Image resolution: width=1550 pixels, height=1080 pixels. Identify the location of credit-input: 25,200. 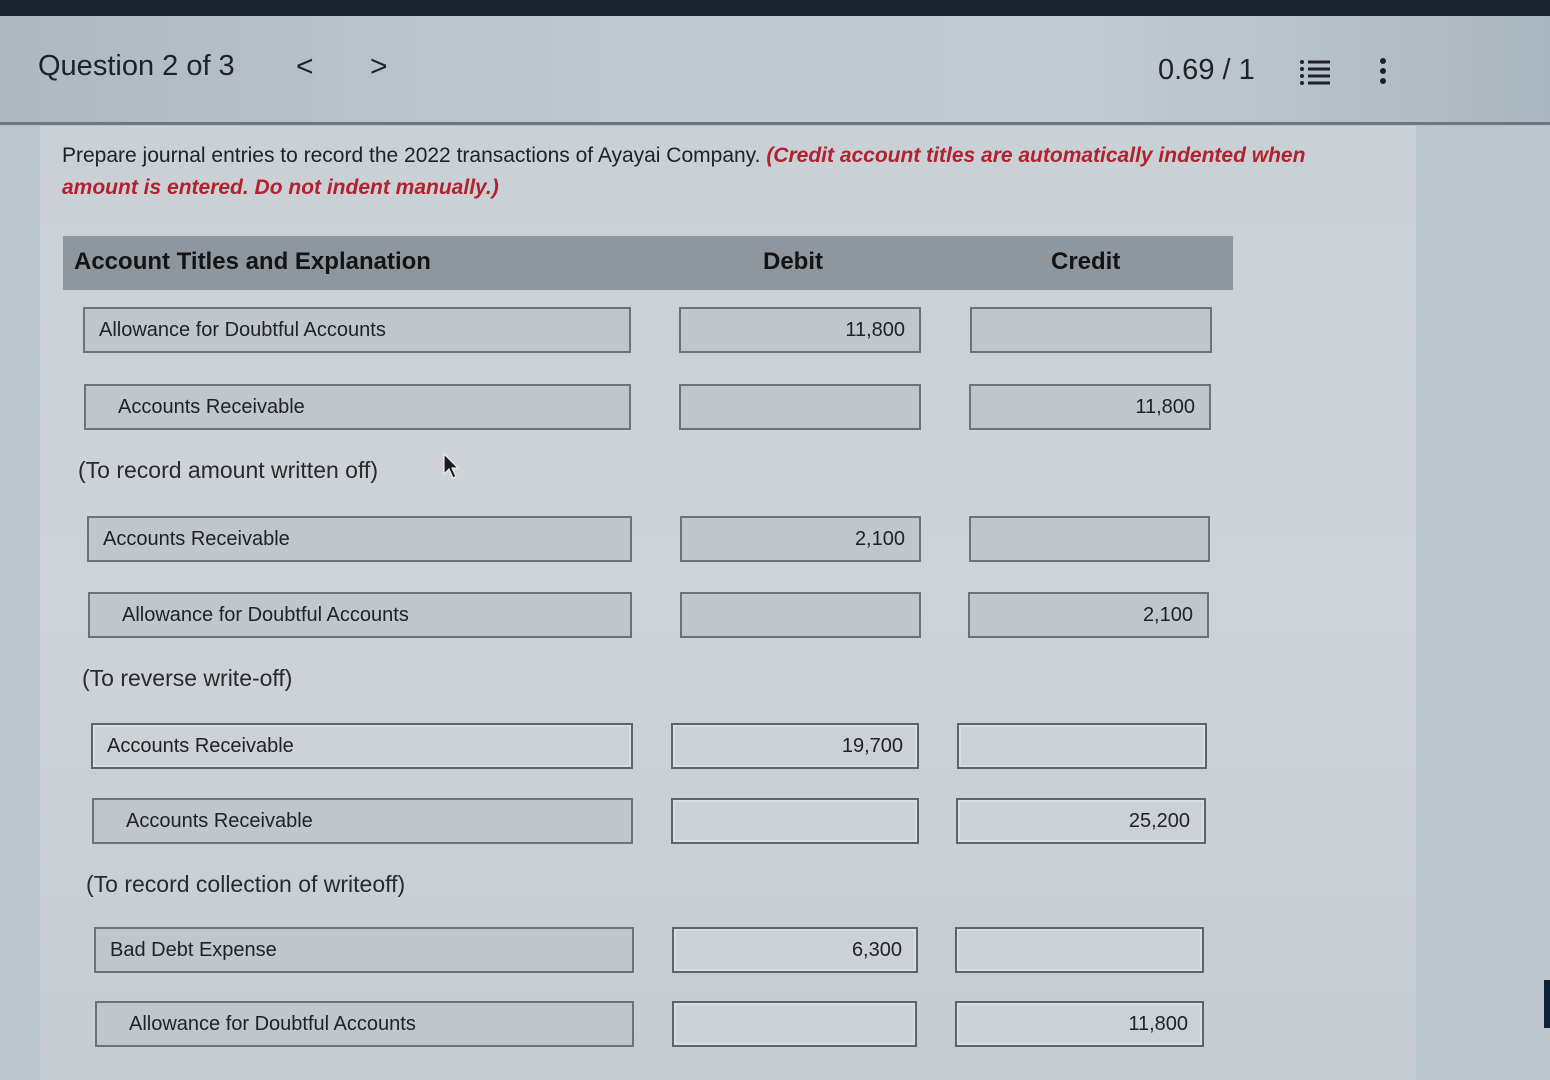
(1081, 821).